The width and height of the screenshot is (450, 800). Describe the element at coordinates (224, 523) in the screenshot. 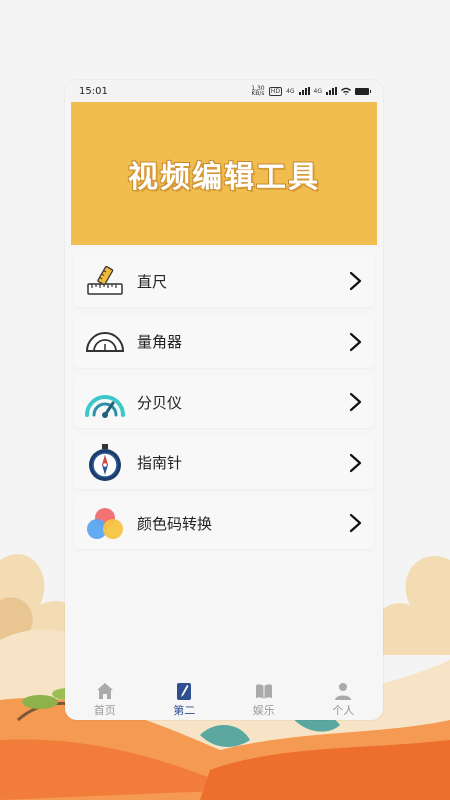

I see `tool-item-color-code: 颜色码转换` at that location.